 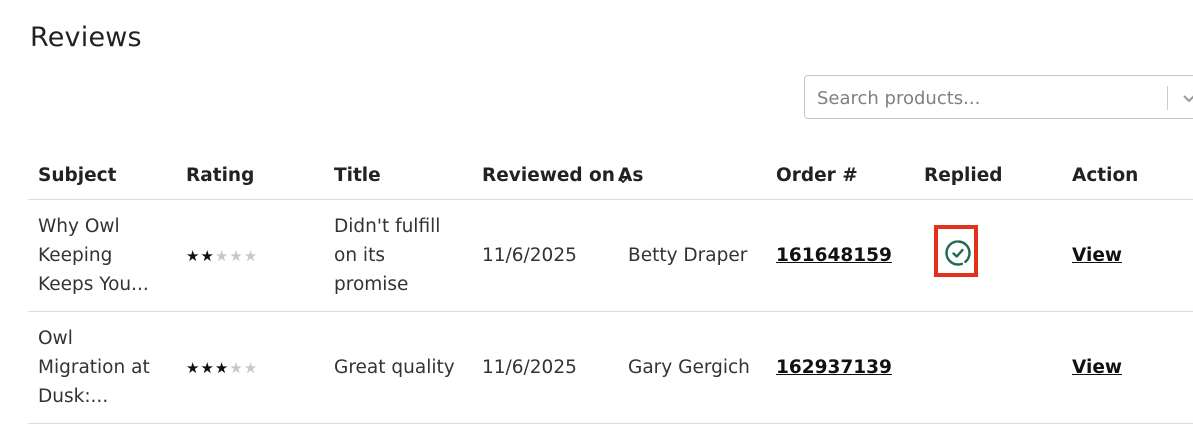 I want to click on order-number-cell: 162937139, so click(x=840, y=367).